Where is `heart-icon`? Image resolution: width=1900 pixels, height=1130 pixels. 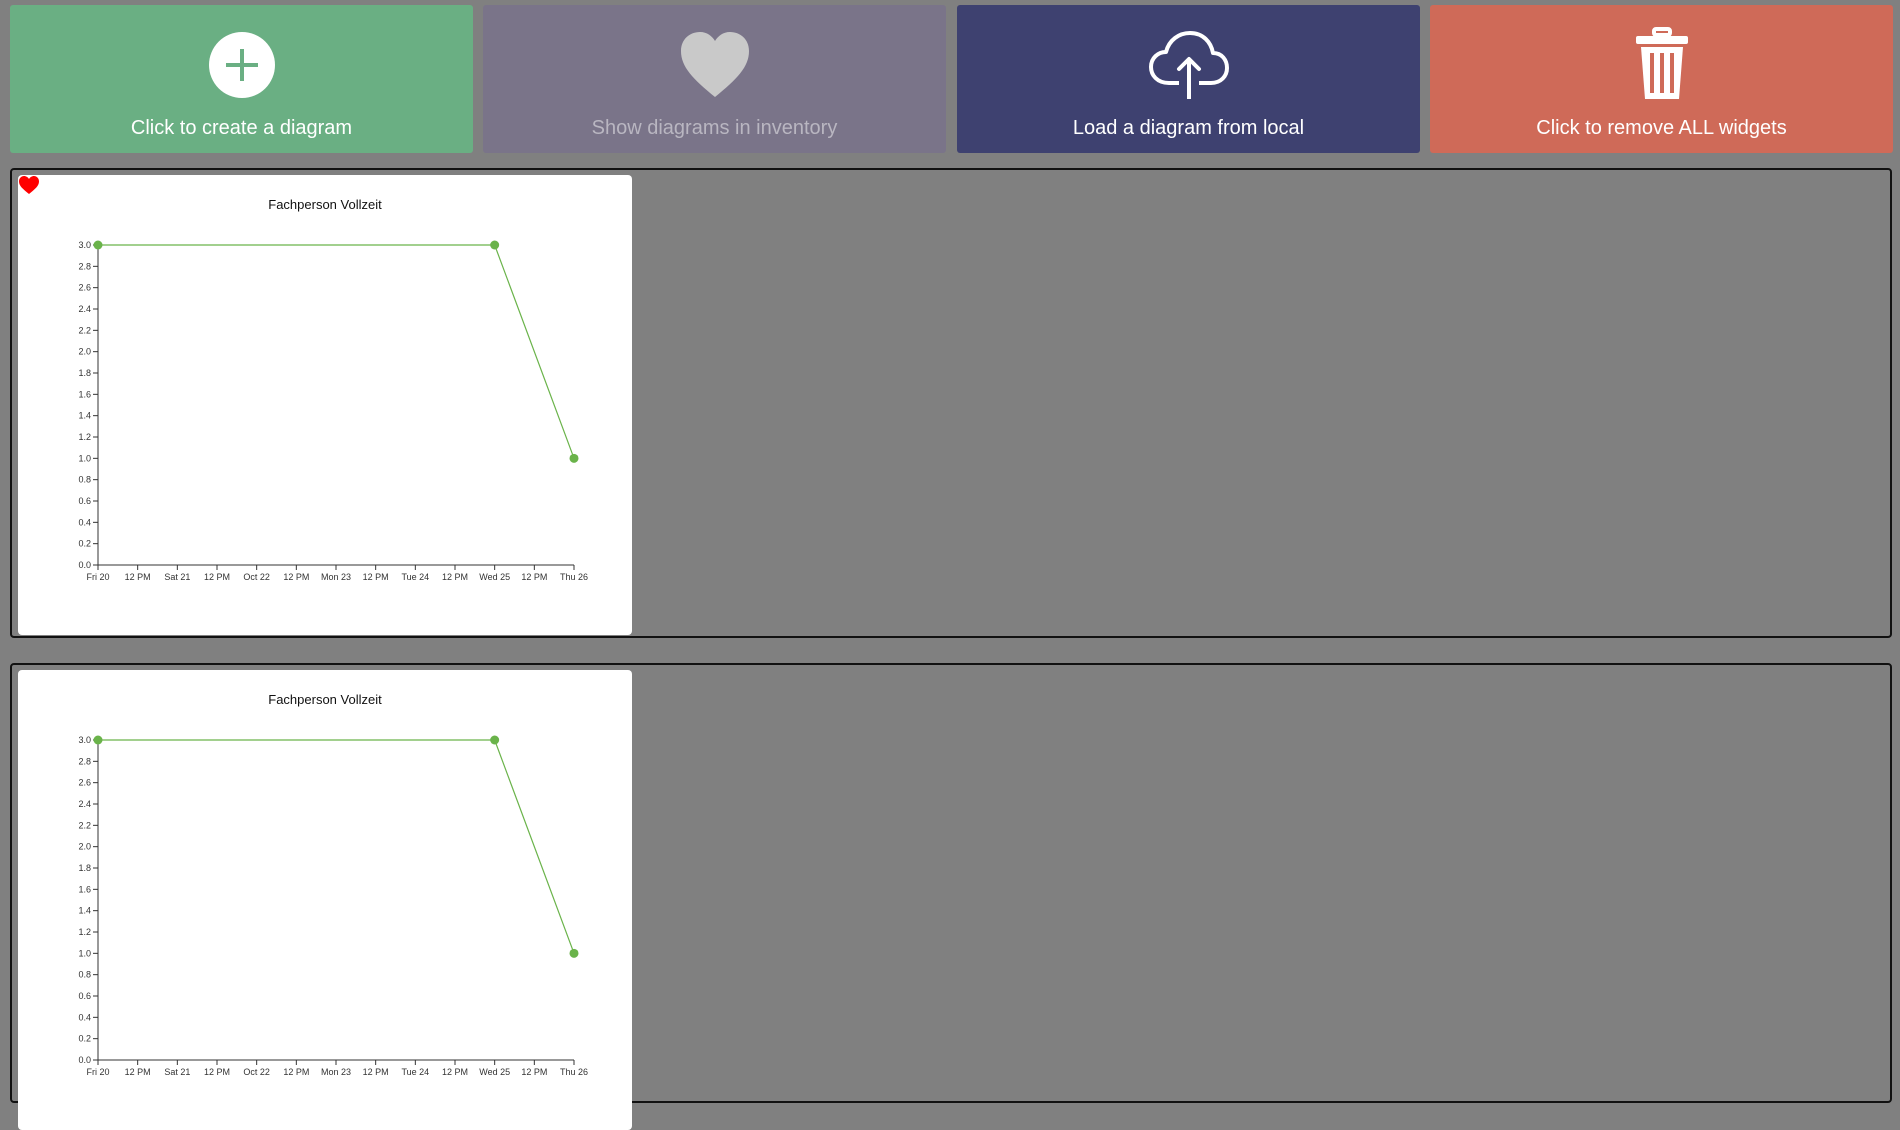 heart-icon is located at coordinates (714, 64).